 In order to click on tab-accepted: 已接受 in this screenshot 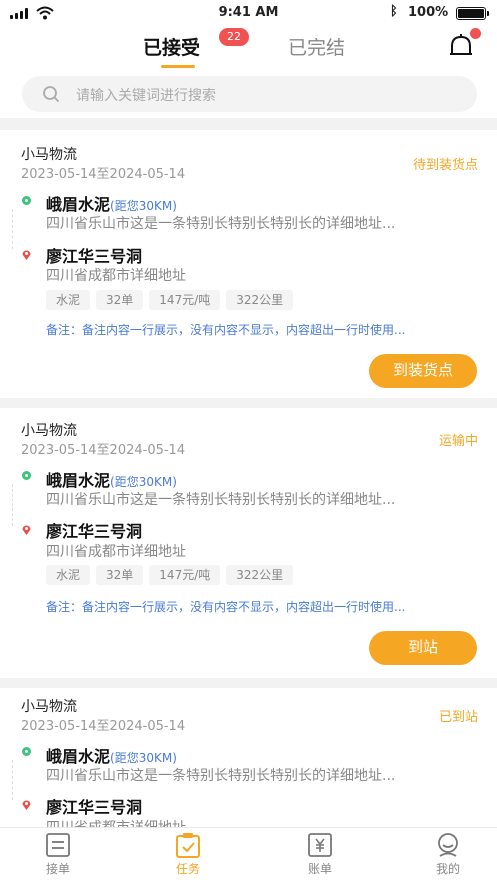, I will do `click(171, 46)`.